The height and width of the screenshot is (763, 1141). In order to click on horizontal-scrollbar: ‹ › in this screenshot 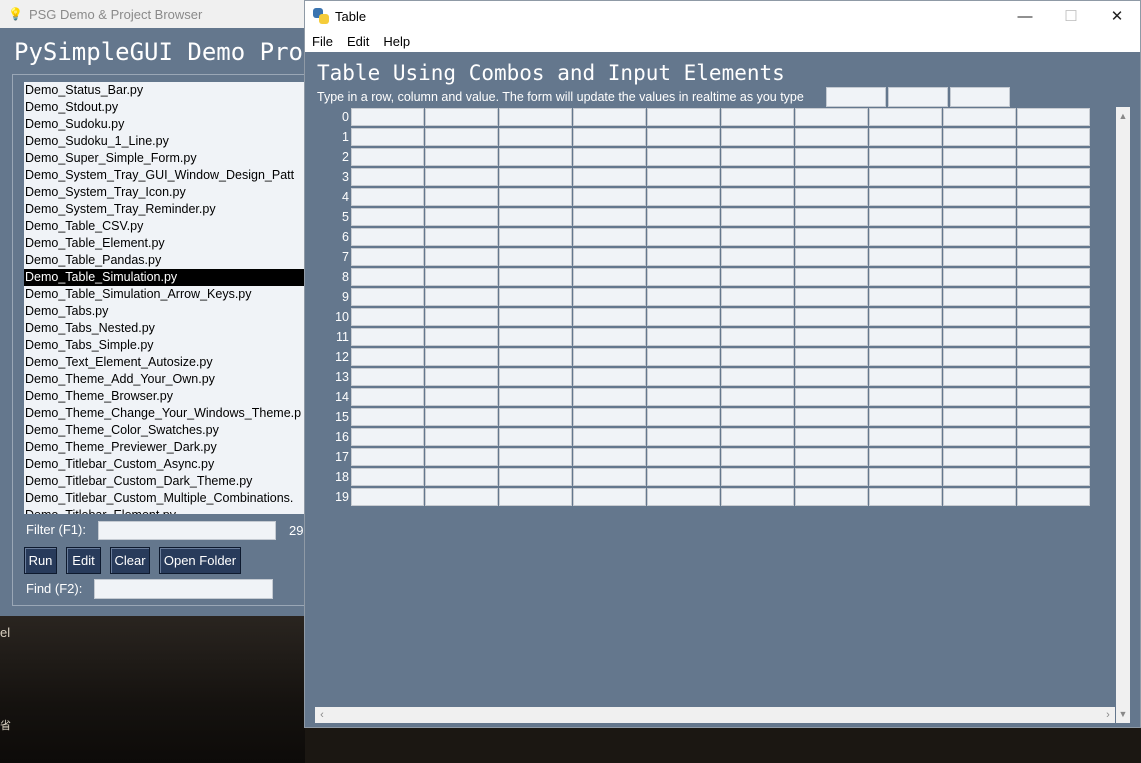, I will do `click(715, 715)`.